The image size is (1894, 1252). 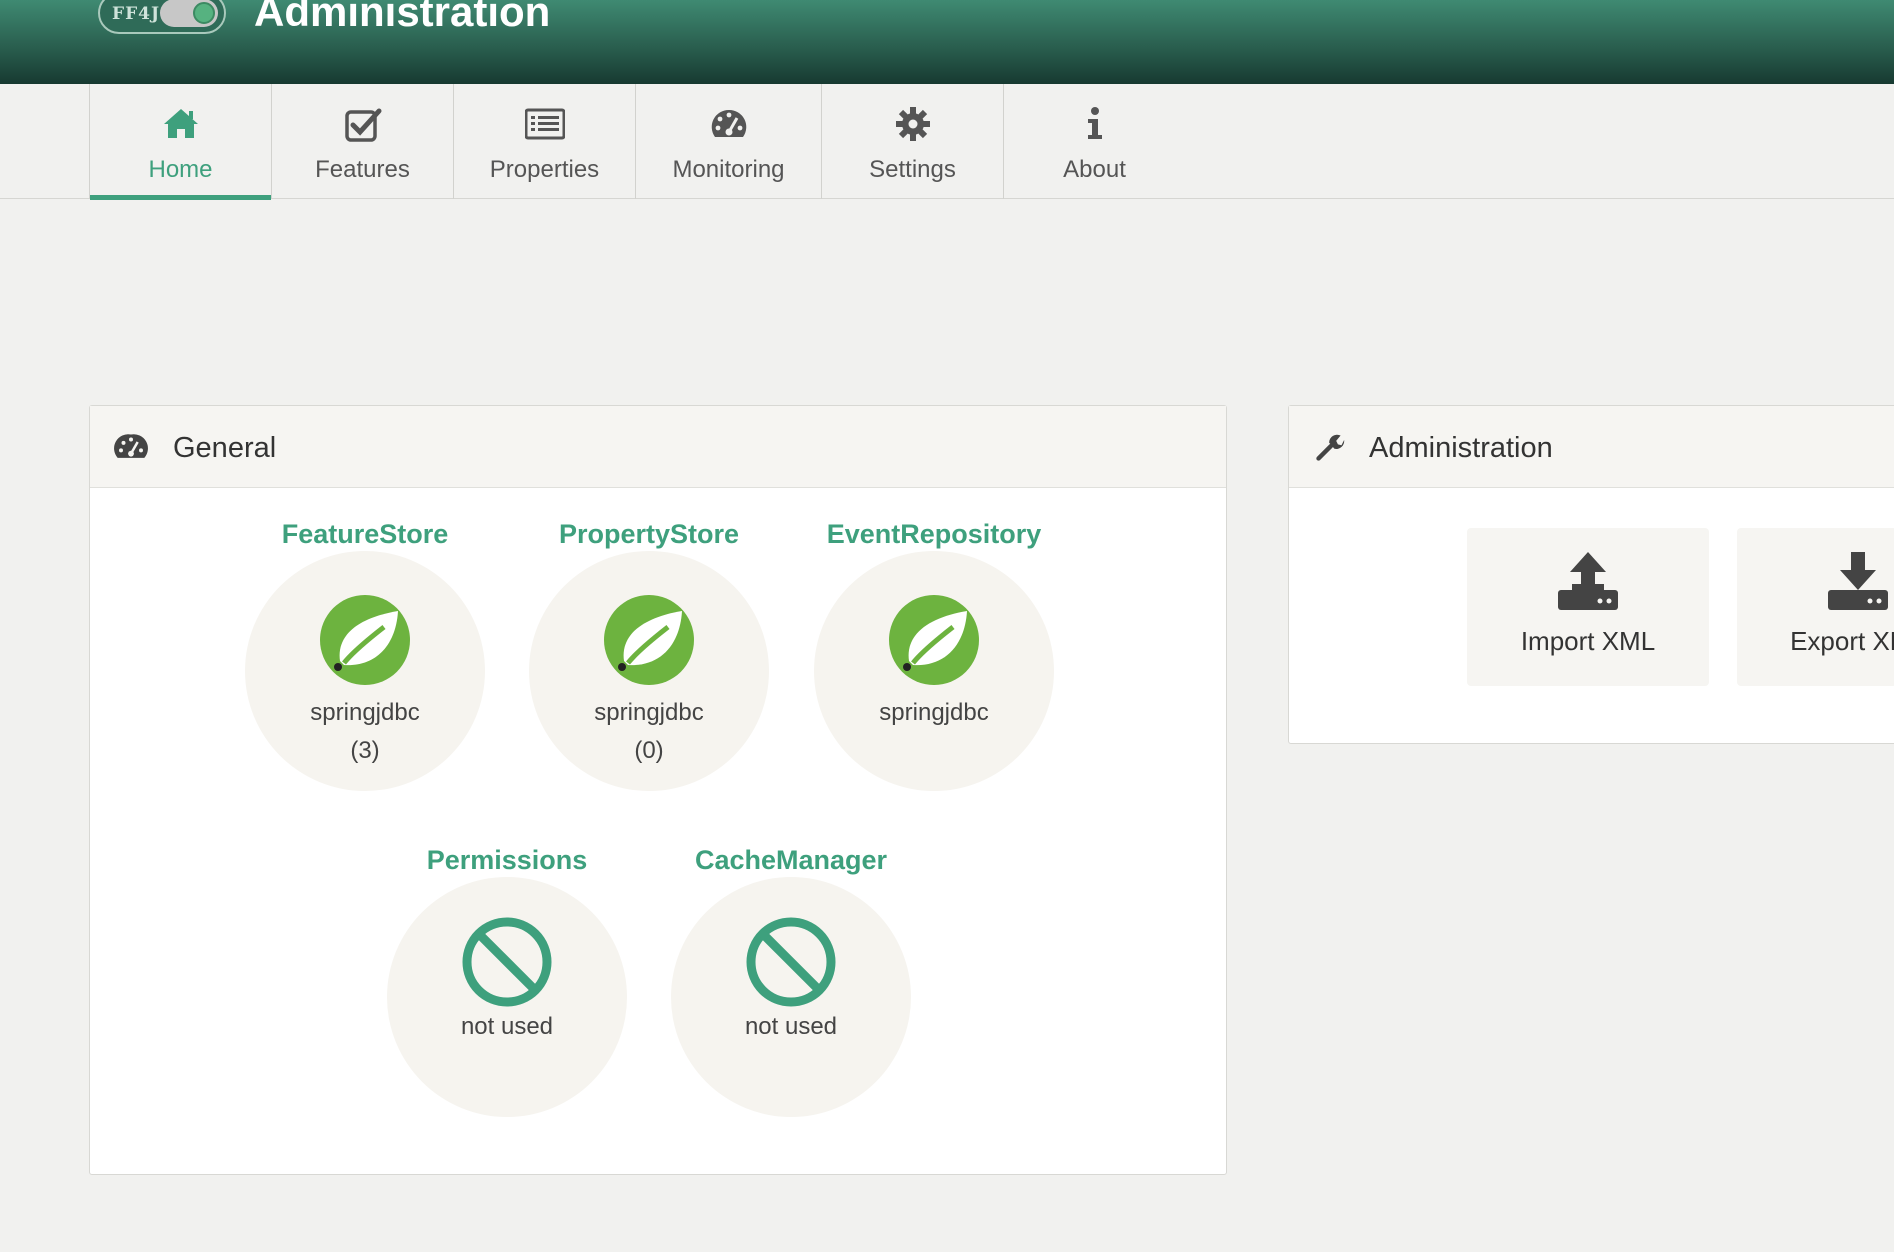 I want to click on store-count: (3), so click(x=365, y=750).